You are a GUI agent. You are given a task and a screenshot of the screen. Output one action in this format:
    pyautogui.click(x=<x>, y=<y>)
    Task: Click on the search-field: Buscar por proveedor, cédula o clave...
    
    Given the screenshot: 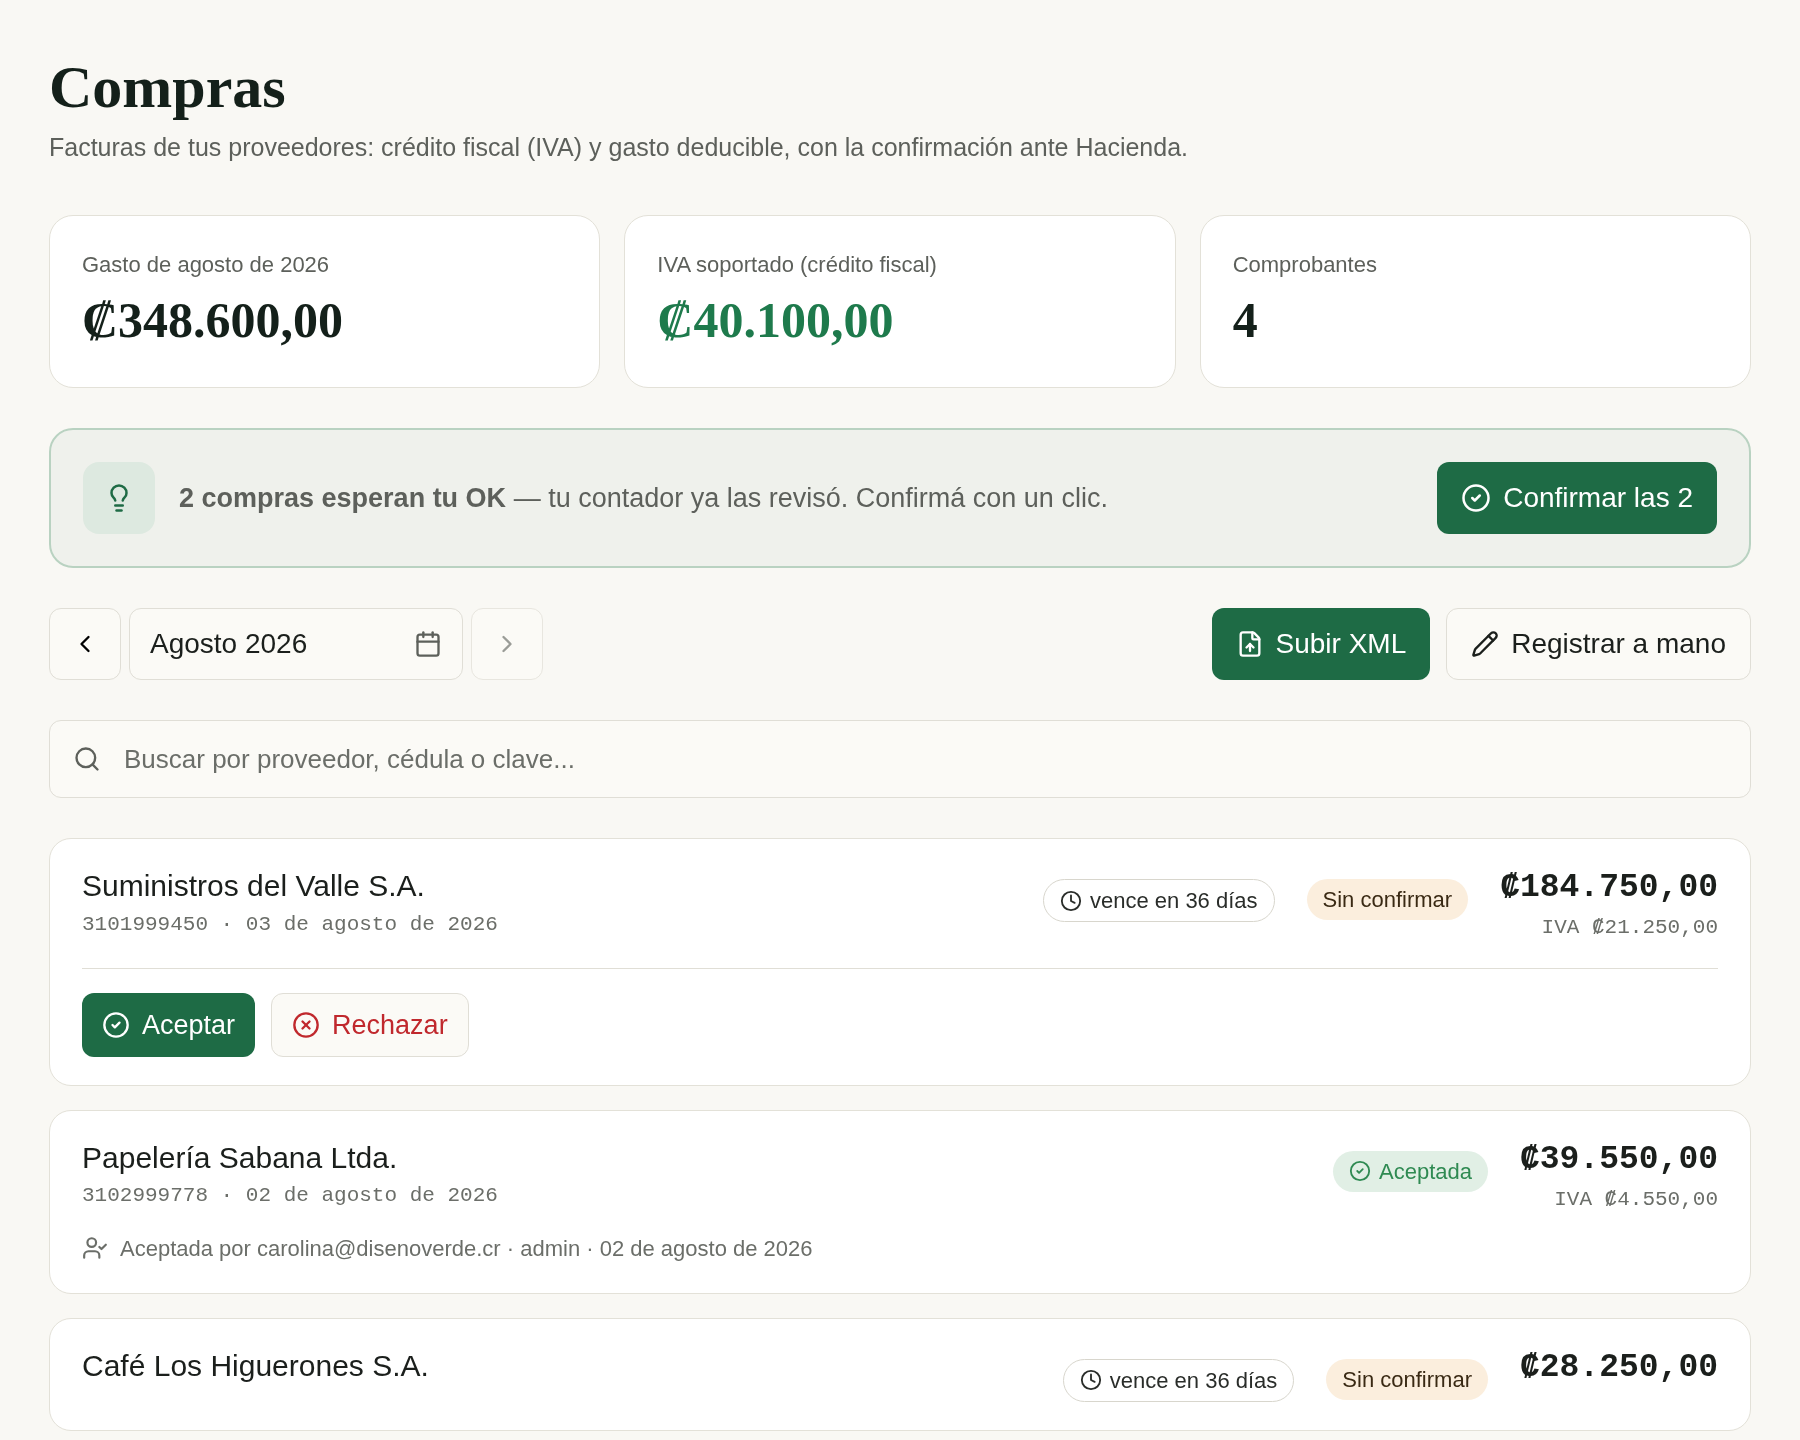 What is the action you would take?
    pyautogui.click(x=900, y=759)
    